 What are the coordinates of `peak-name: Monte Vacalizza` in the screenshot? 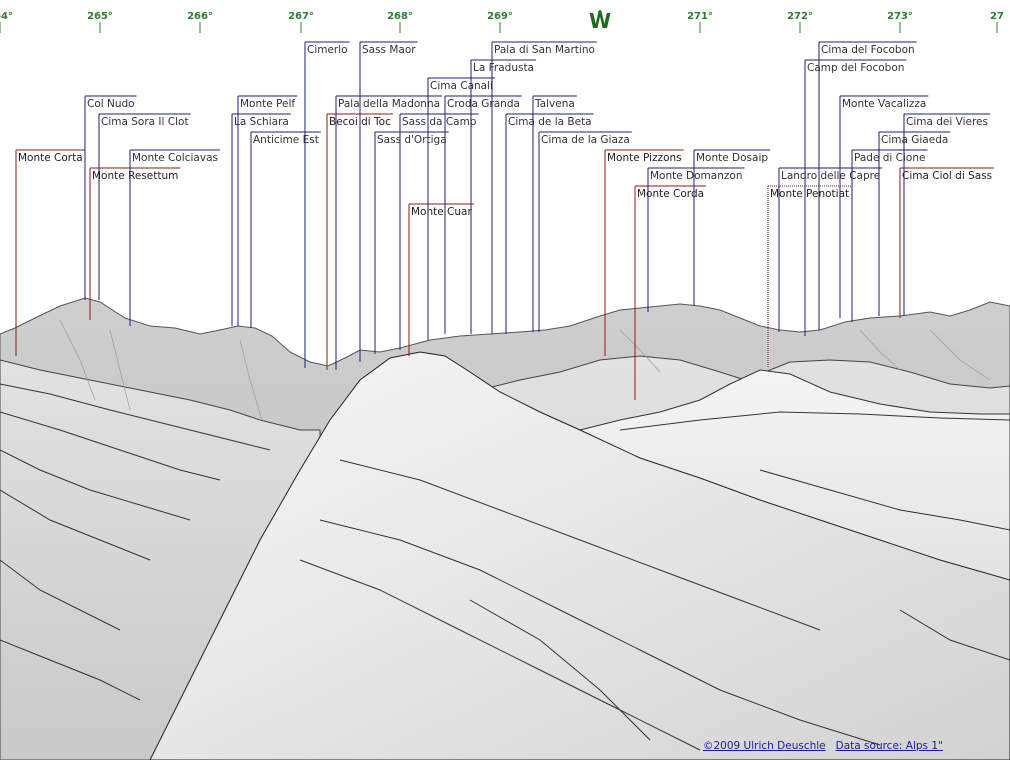 It's located at (884, 104).